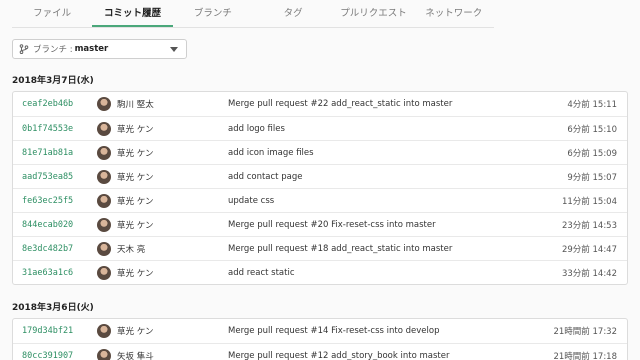 This screenshot has height=360, width=640. I want to click on author-name: 矢坂 隼斗, so click(135, 355).